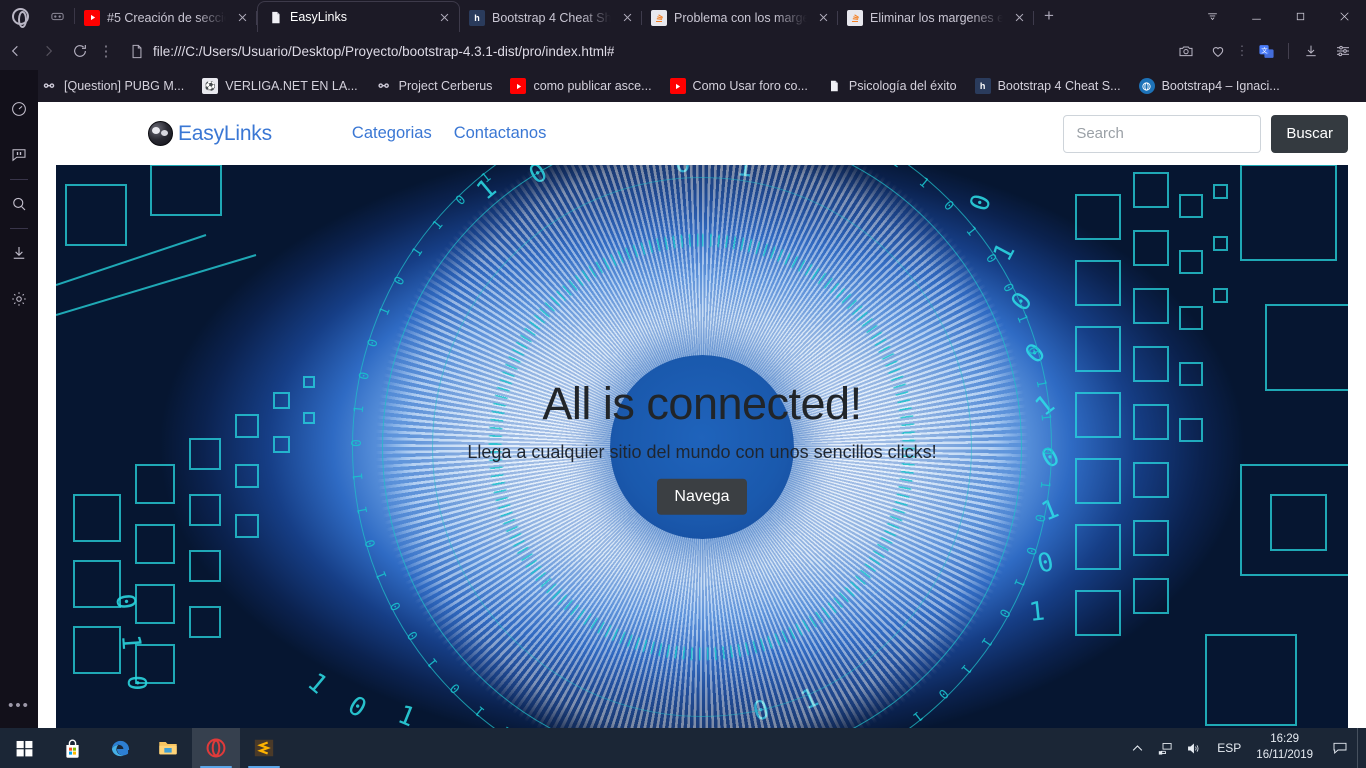  I want to click on translate-icon: 文, so click(1266, 51).